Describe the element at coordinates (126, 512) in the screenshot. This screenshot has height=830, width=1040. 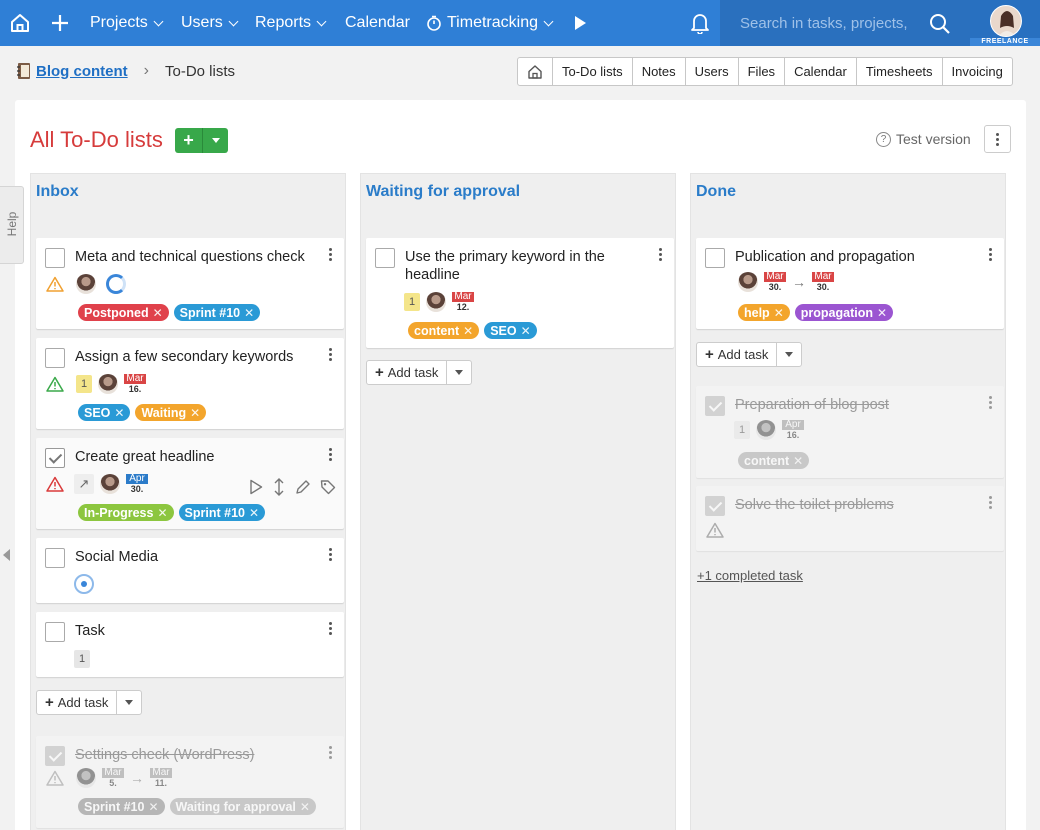
I see `tag-in-progress: In-Progress ✕` at that location.